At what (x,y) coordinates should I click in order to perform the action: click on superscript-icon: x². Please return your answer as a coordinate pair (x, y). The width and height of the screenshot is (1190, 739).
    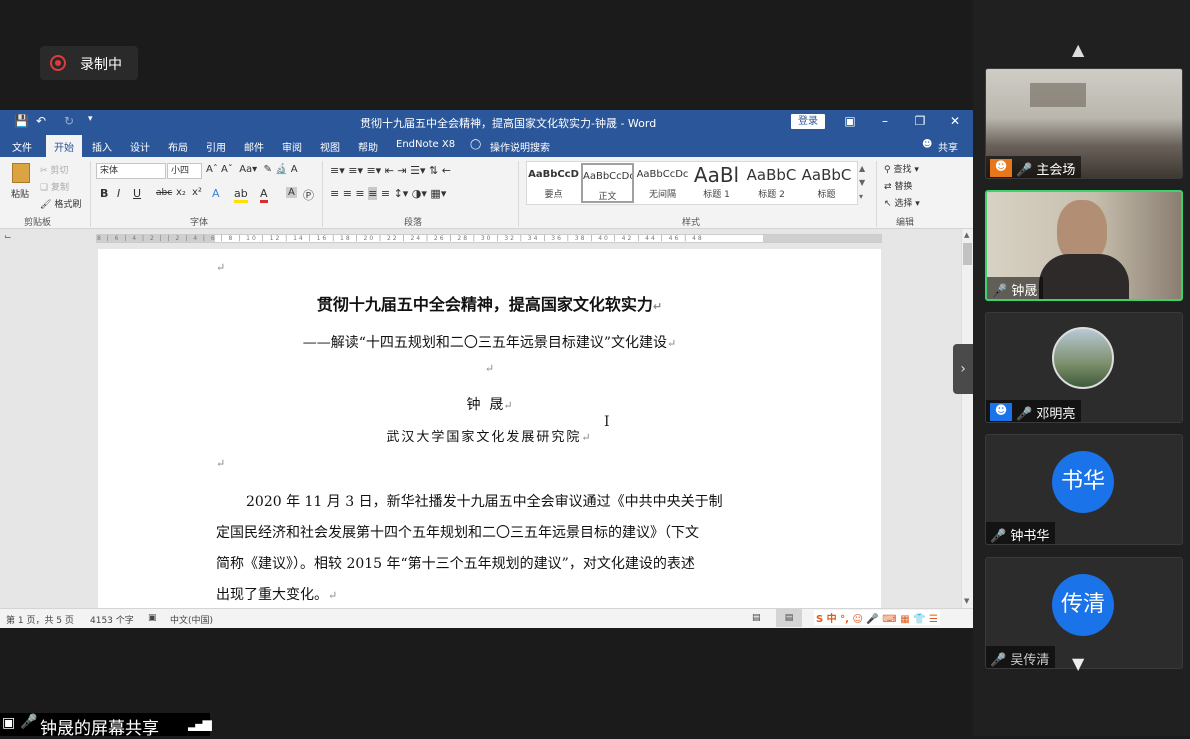
    Looking at the image, I should click on (197, 192).